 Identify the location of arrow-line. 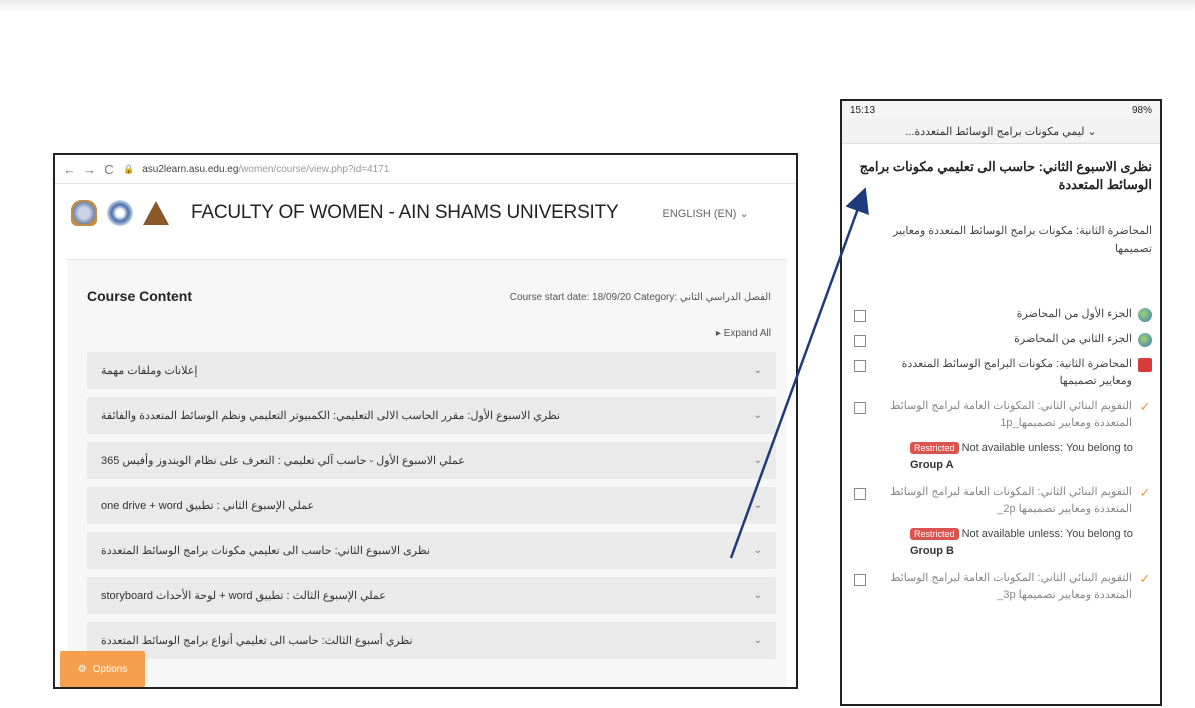
(799, 373).